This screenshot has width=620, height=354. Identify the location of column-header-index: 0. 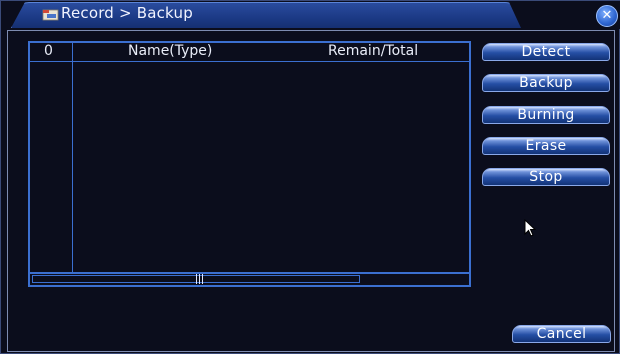
(48, 51).